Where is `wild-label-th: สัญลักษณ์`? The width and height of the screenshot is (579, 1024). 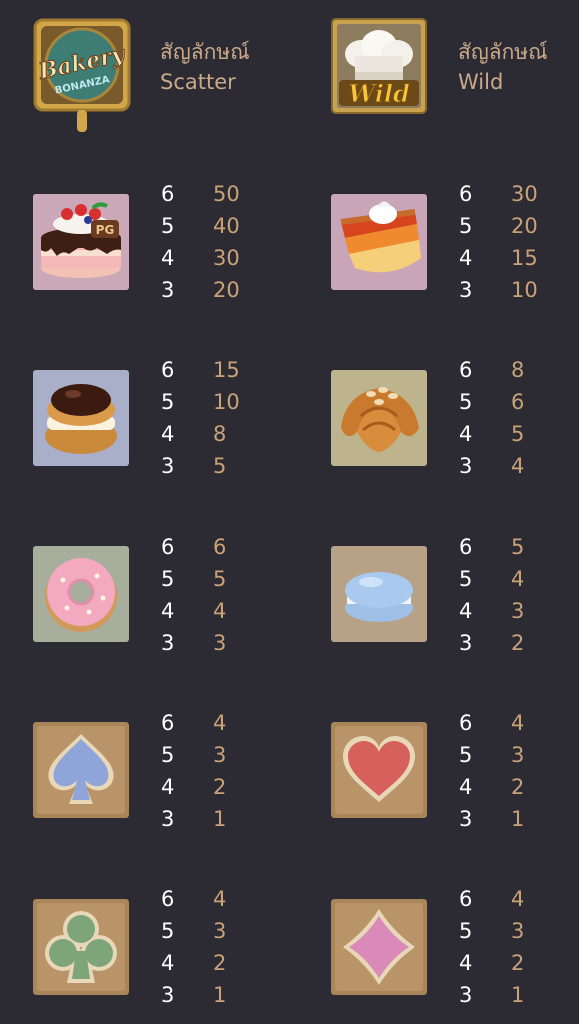 wild-label-th: สัญลักษณ์ is located at coordinates (503, 52).